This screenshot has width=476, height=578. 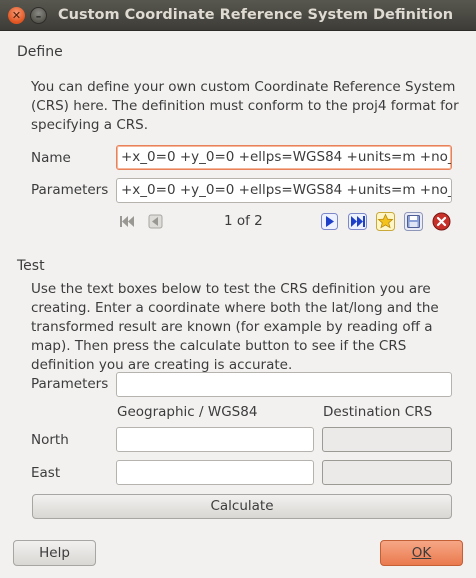 What do you see at coordinates (215, 472) in the screenshot?
I see `east-geographic-input` at bounding box center [215, 472].